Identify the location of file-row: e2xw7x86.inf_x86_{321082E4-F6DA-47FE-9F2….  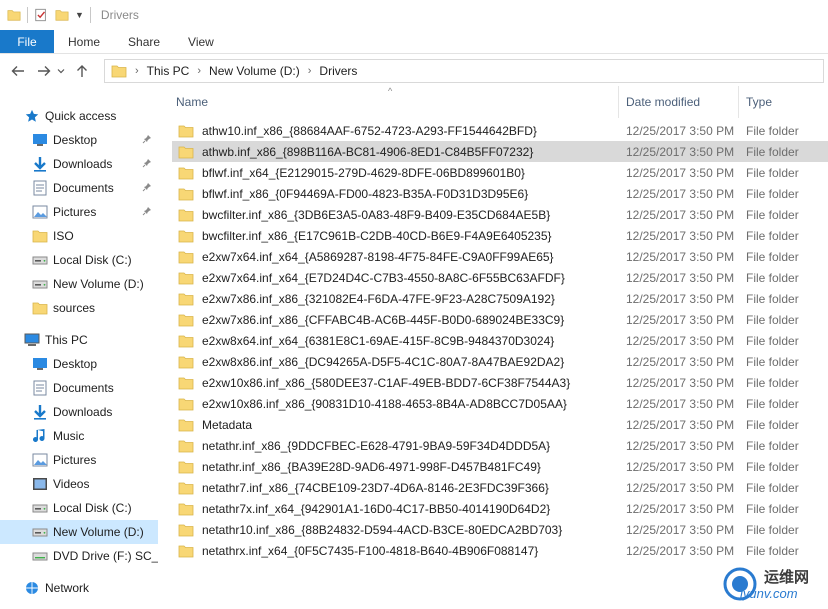
(500, 298).